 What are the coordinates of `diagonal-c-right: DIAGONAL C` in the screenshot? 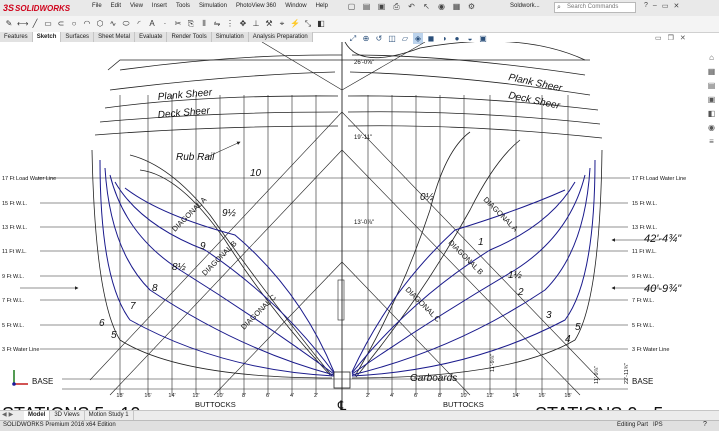 It's located at (423, 304).